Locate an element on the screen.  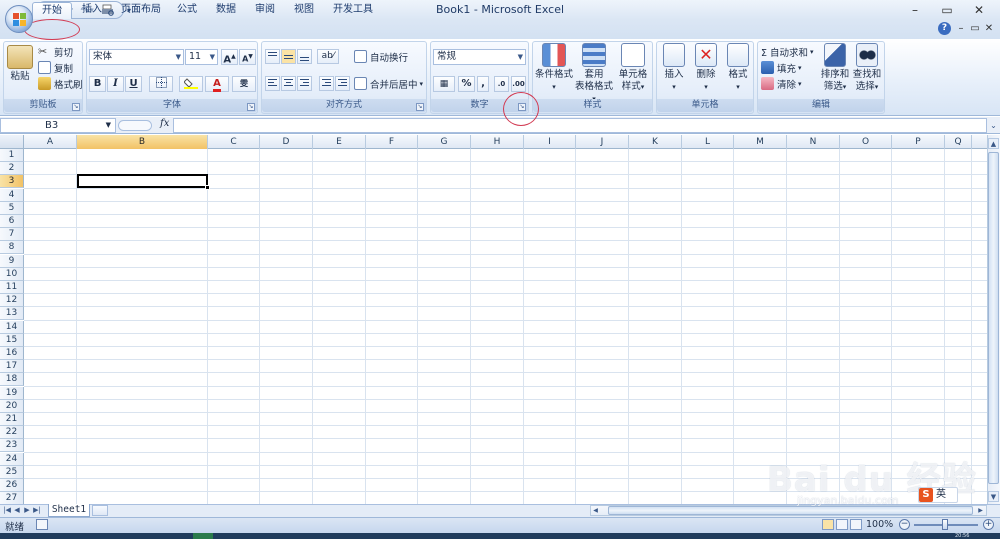
column-header-i: I is located at coordinates (550, 142).